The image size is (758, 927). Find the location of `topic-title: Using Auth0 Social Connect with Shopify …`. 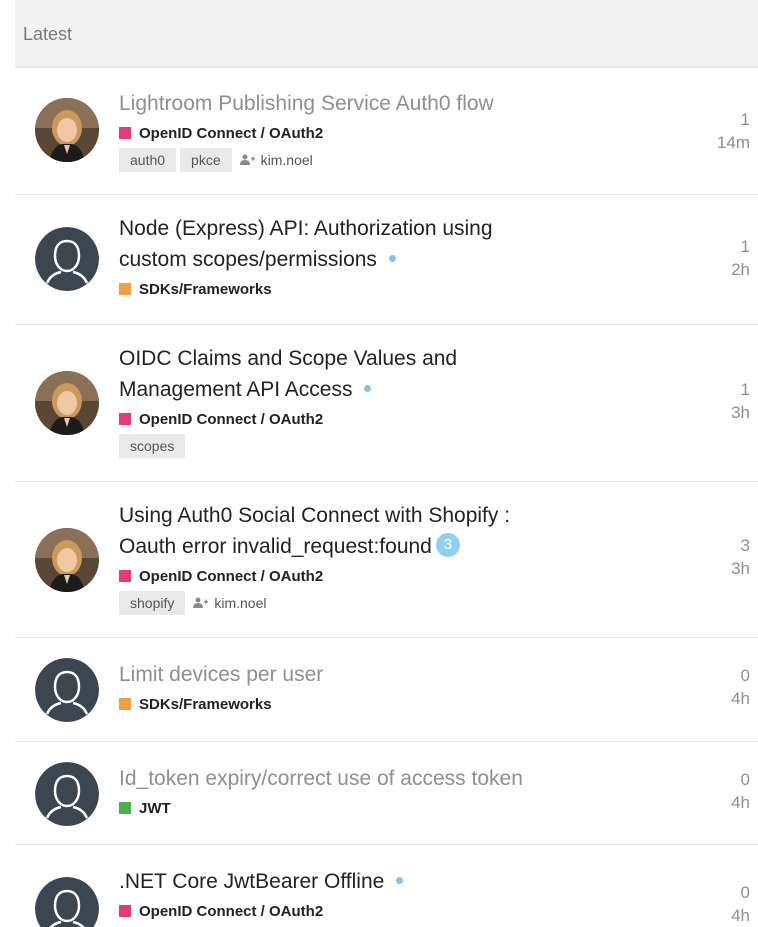

topic-title: Using Auth0 Social Connect with Shopify … is located at coordinates (338, 531).